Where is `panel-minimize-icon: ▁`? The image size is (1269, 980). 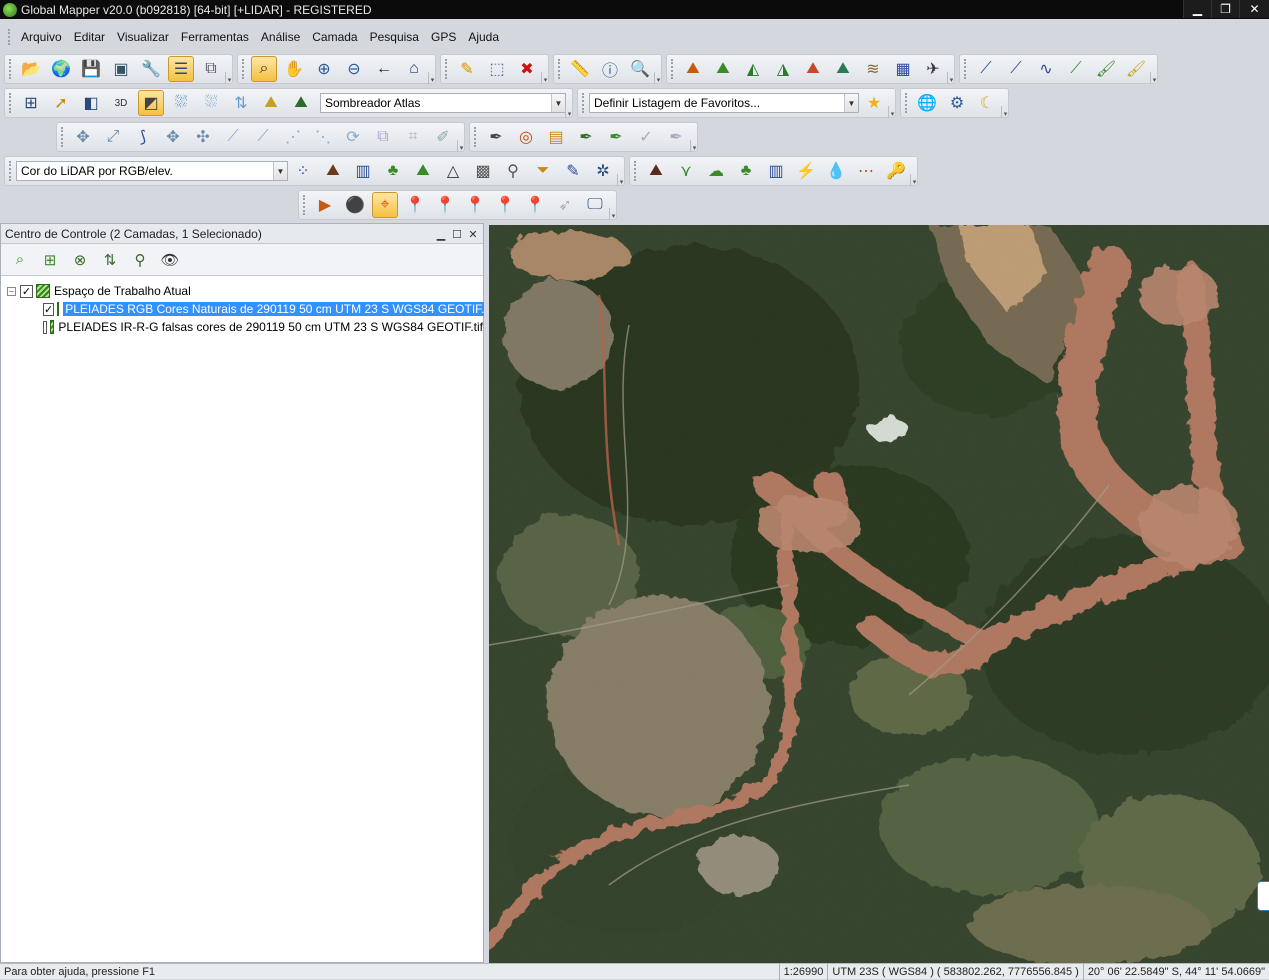 panel-minimize-icon: ▁ is located at coordinates (441, 234).